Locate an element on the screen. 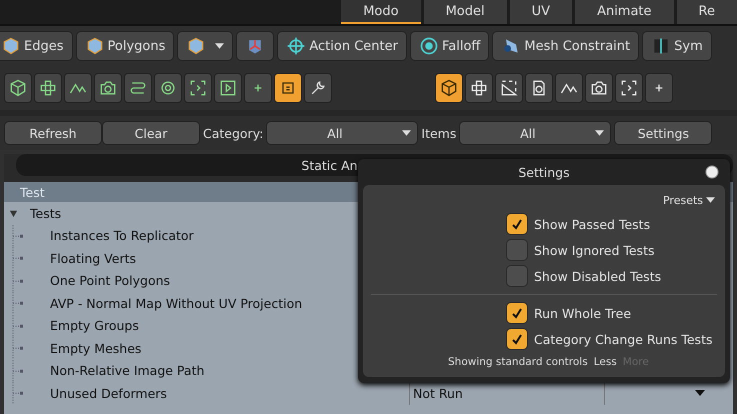 This screenshot has width=737, height=414. panel-title: Static An is located at coordinates (329, 165).